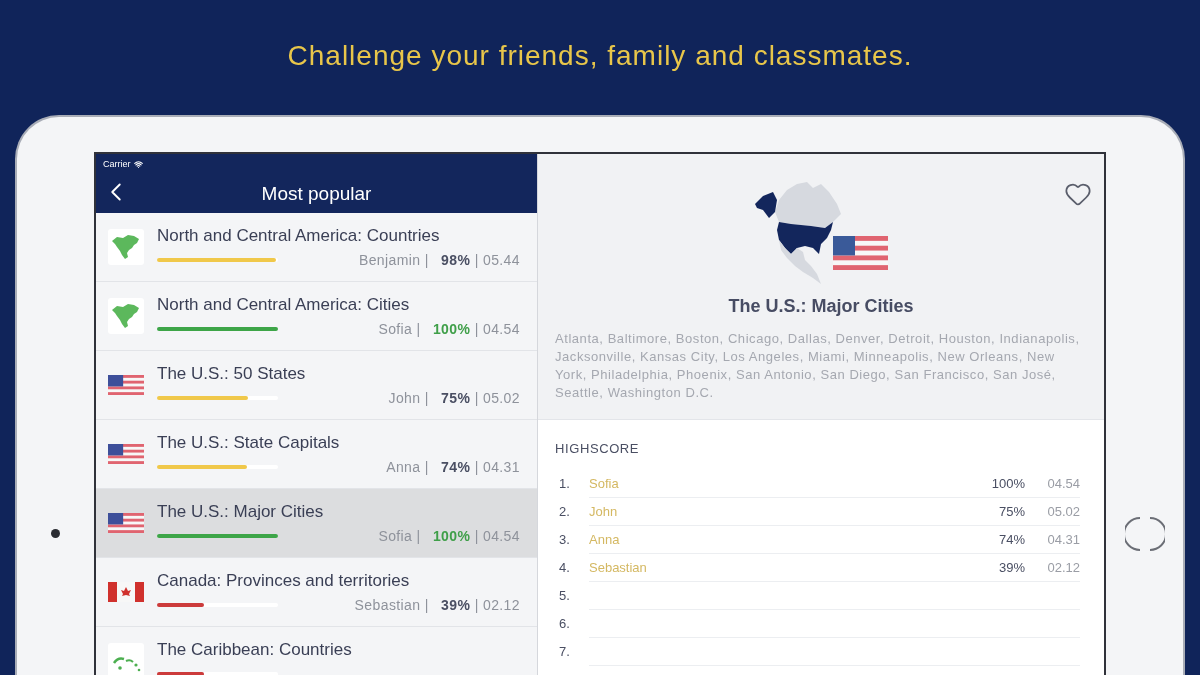 The image size is (1200, 675). Describe the element at coordinates (1008, 483) in the screenshot. I see `score-percent: 100%` at that location.